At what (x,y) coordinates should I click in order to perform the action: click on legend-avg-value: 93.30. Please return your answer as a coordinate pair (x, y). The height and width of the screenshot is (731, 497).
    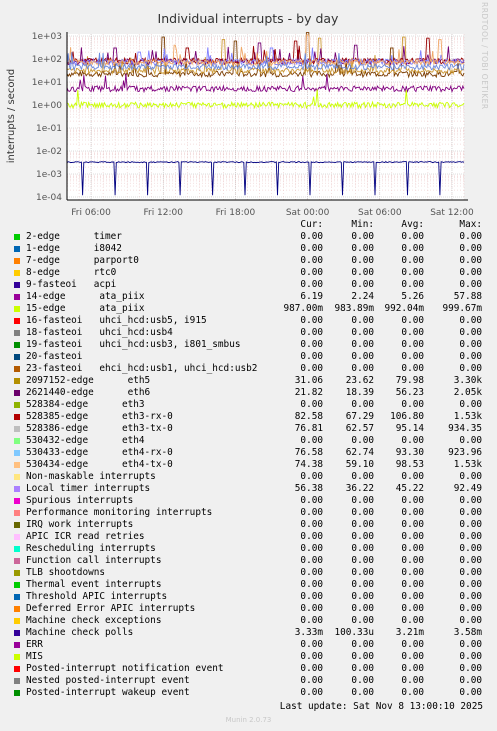
    Looking at the image, I should click on (409, 452).